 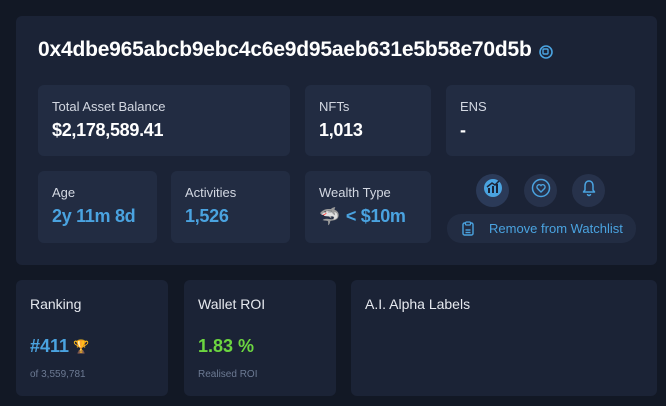 I want to click on nfts-card: NFTs 1,013, so click(x=368, y=120).